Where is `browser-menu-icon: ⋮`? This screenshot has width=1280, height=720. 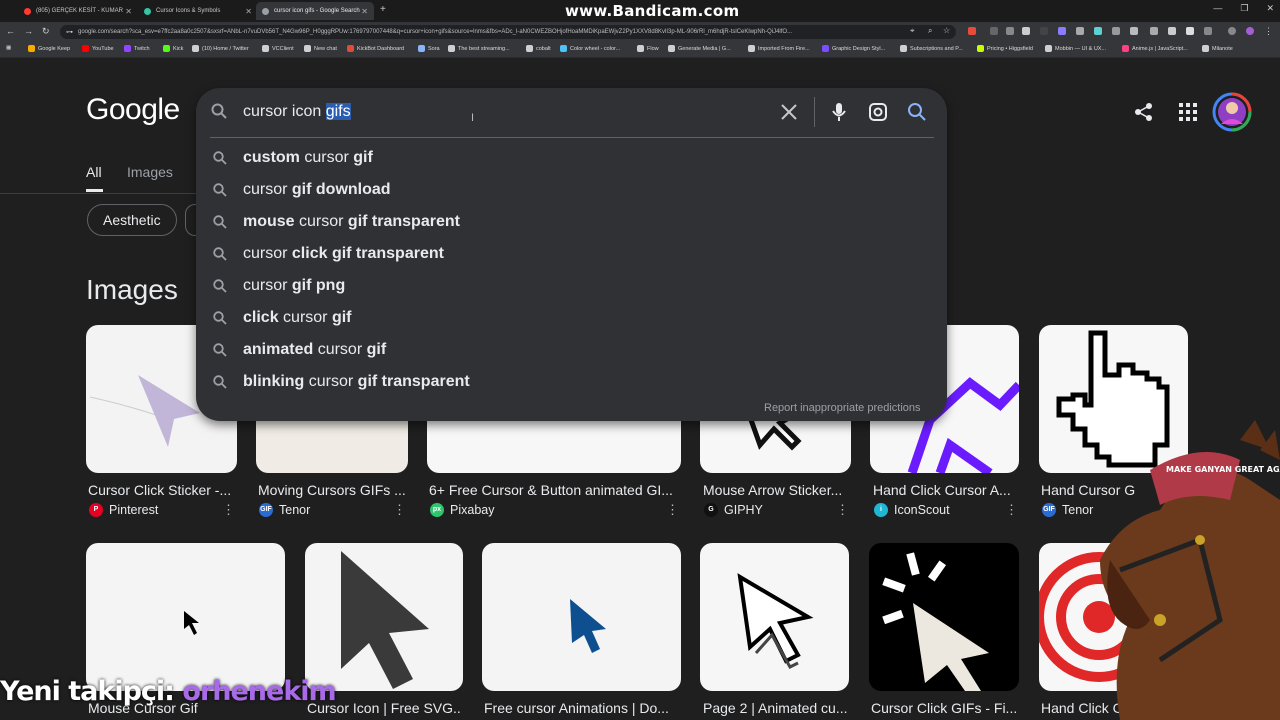
browser-menu-icon: ⋮ is located at coordinates (1268, 31).